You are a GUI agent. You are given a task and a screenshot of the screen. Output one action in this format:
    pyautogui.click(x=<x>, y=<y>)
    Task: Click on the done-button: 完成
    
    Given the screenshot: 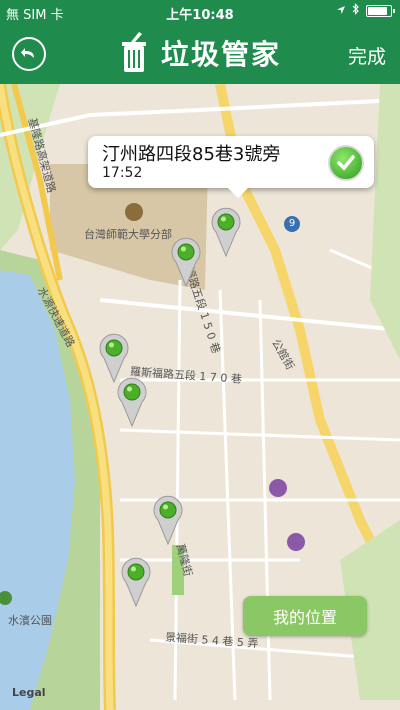 What is the action you would take?
    pyautogui.click(x=367, y=55)
    